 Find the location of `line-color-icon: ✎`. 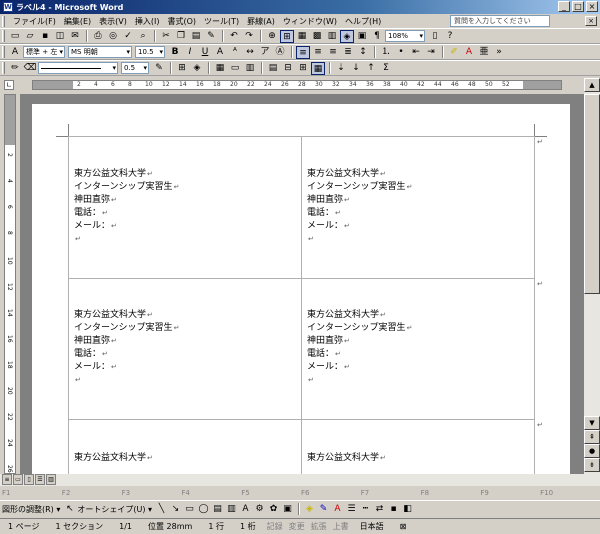

line-color-icon: ✎ is located at coordinates (323, 509).